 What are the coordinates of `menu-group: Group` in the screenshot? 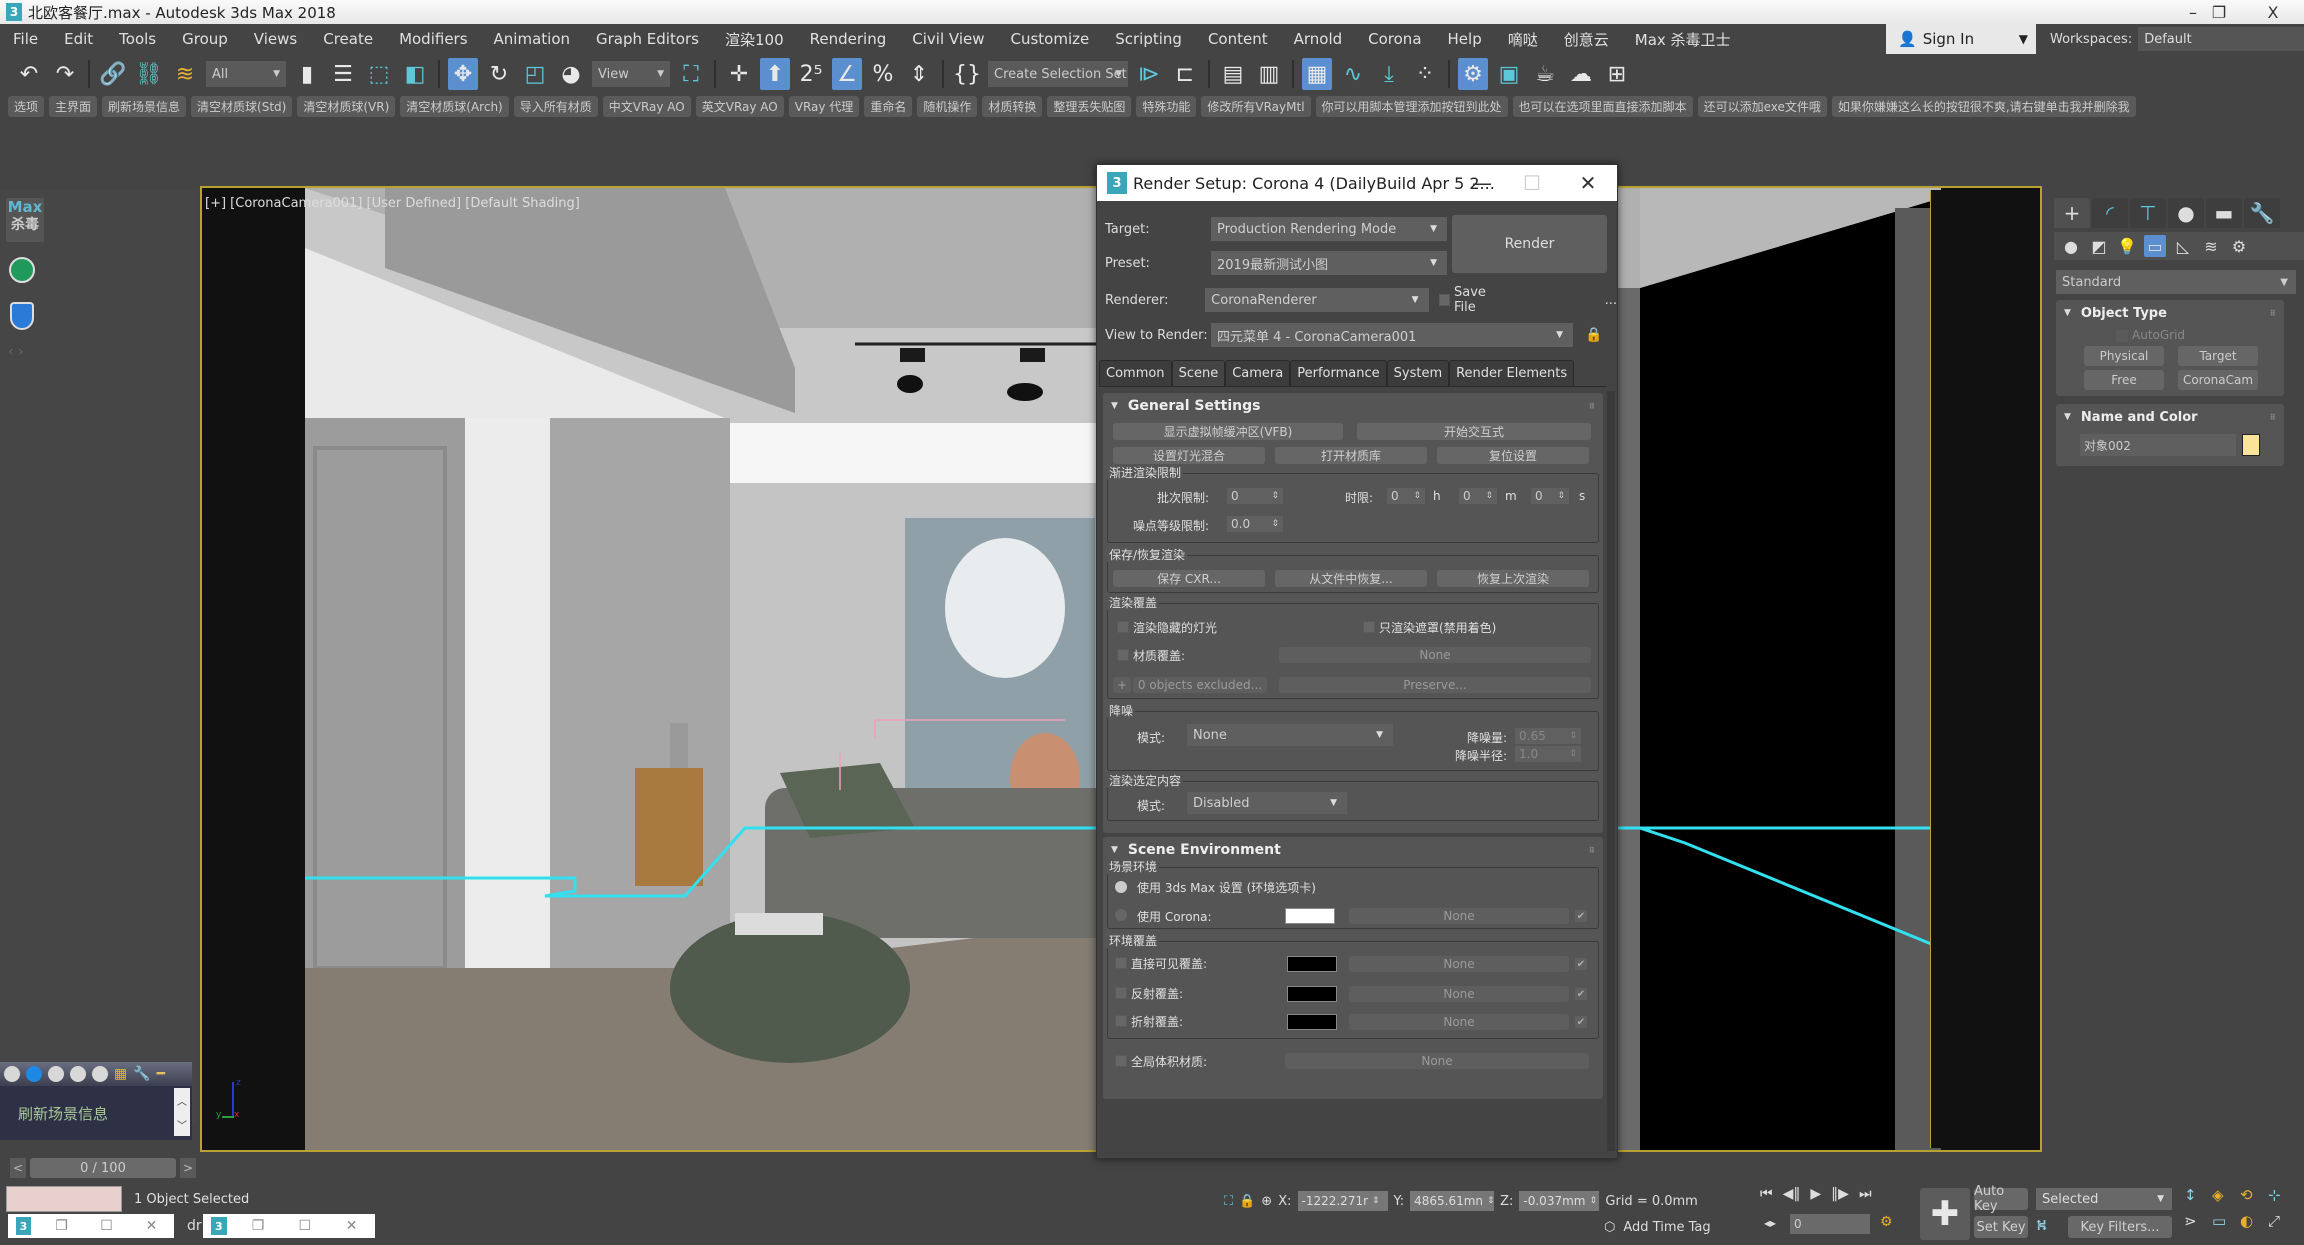 It's located at (205, 39).